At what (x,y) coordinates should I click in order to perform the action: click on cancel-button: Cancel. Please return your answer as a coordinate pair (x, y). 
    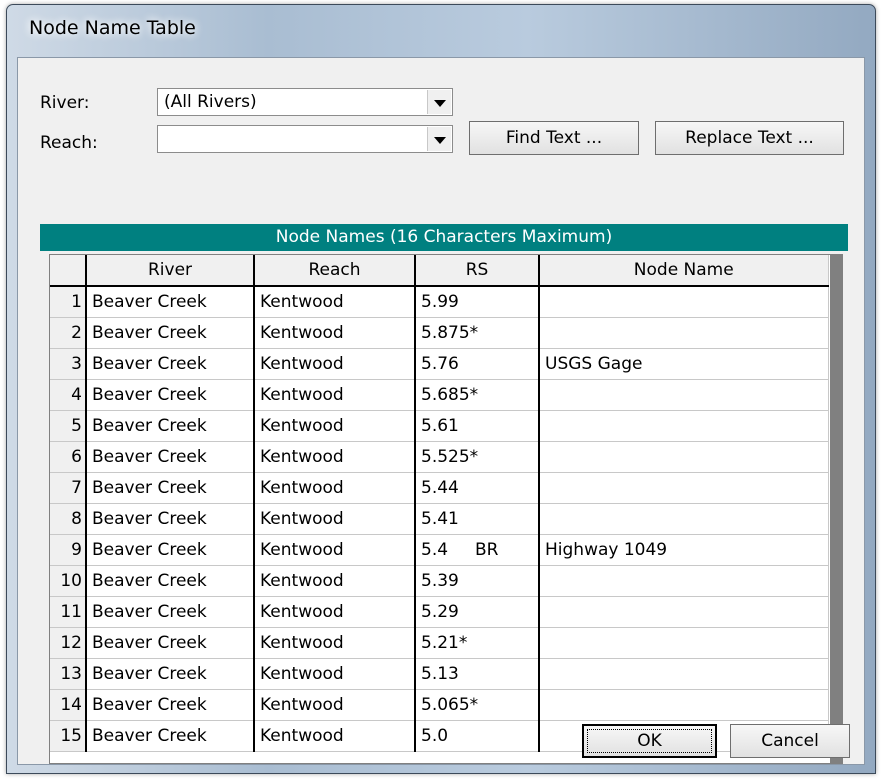
    Looking at the image, I should click on (790, 741).